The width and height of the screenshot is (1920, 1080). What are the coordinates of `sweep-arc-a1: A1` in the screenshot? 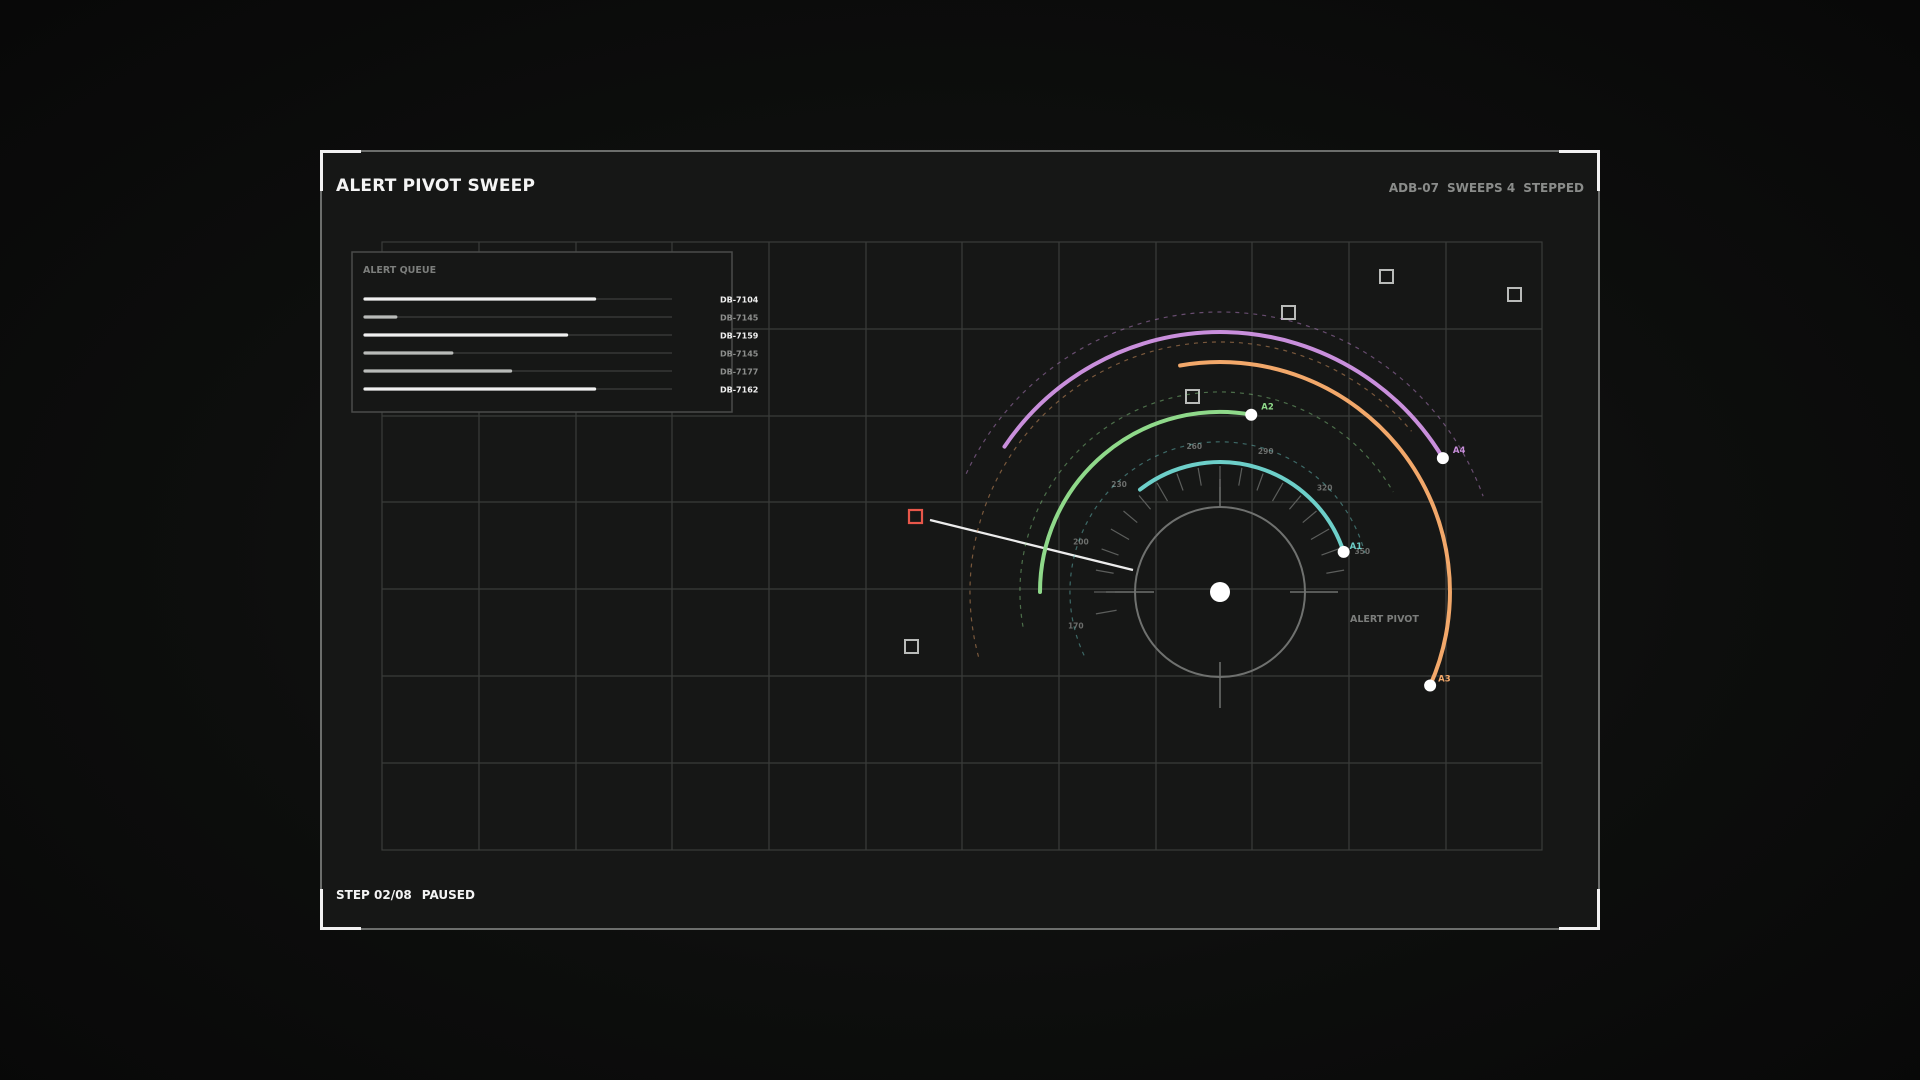 It's located at (1217, 548).